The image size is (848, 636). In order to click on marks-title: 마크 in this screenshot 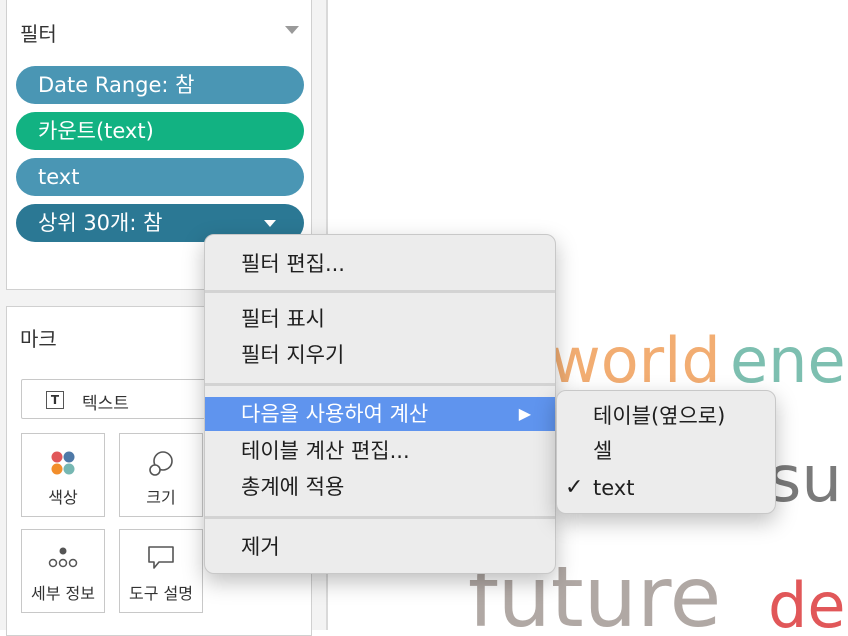, I will do `click(38, 339)`.